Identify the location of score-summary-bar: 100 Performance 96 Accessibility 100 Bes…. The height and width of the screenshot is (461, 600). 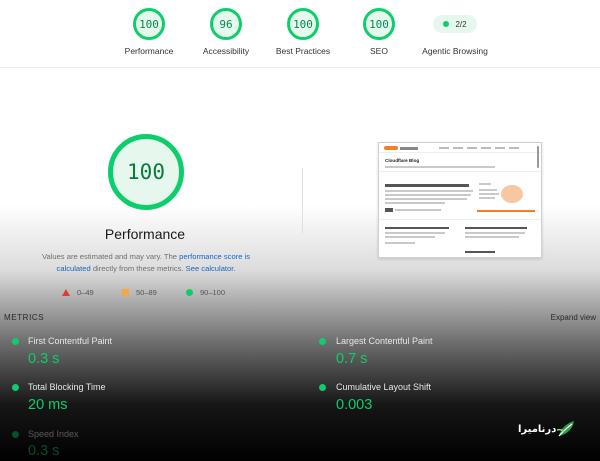
(300, 34).